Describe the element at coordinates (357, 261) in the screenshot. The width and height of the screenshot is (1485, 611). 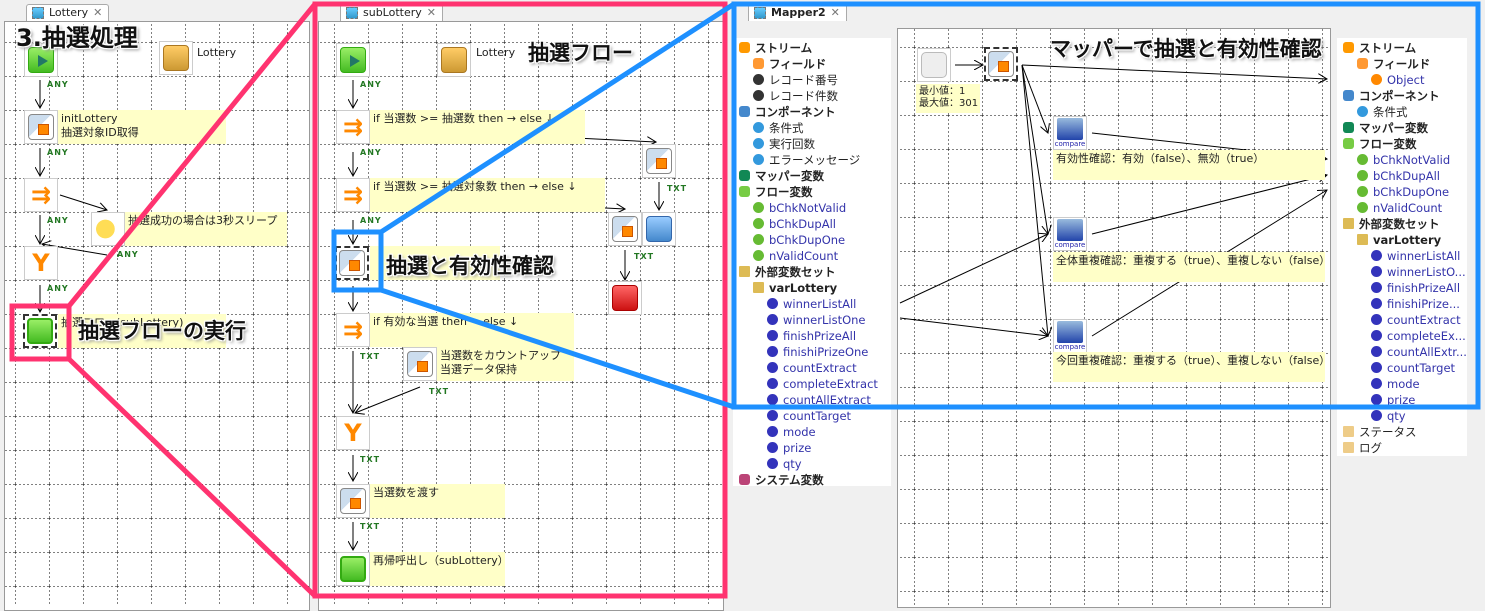
I see `blue-highlight-box-small` at that location.